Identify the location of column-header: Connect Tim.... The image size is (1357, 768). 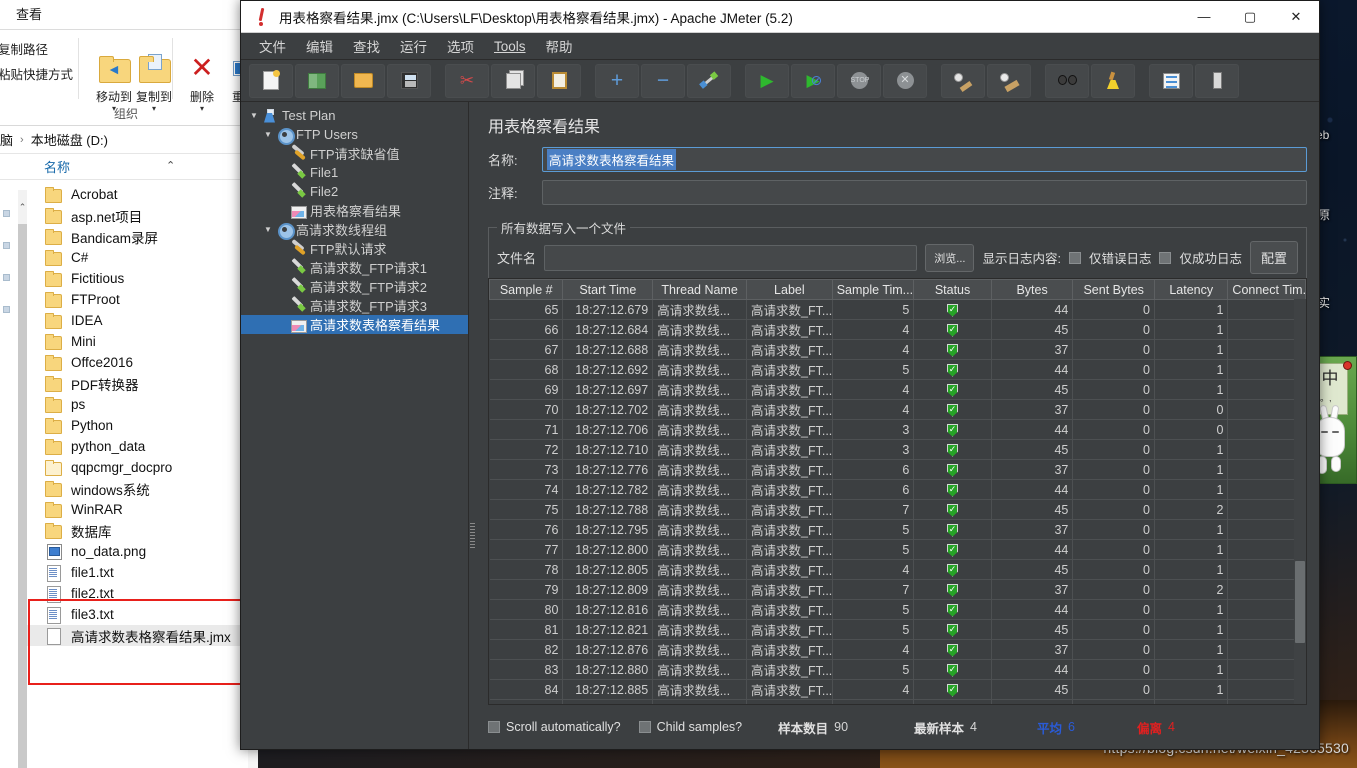
(1266, 289).